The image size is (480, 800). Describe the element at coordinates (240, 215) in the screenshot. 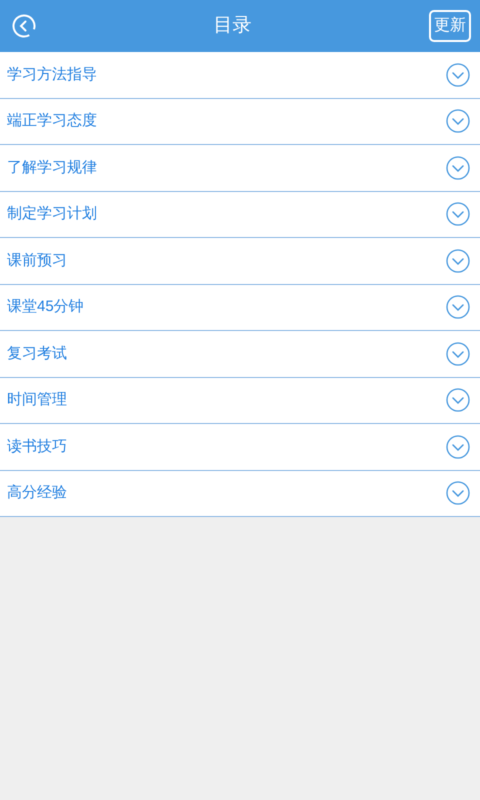

I see `menu-item: 制定学习计划` at that location.